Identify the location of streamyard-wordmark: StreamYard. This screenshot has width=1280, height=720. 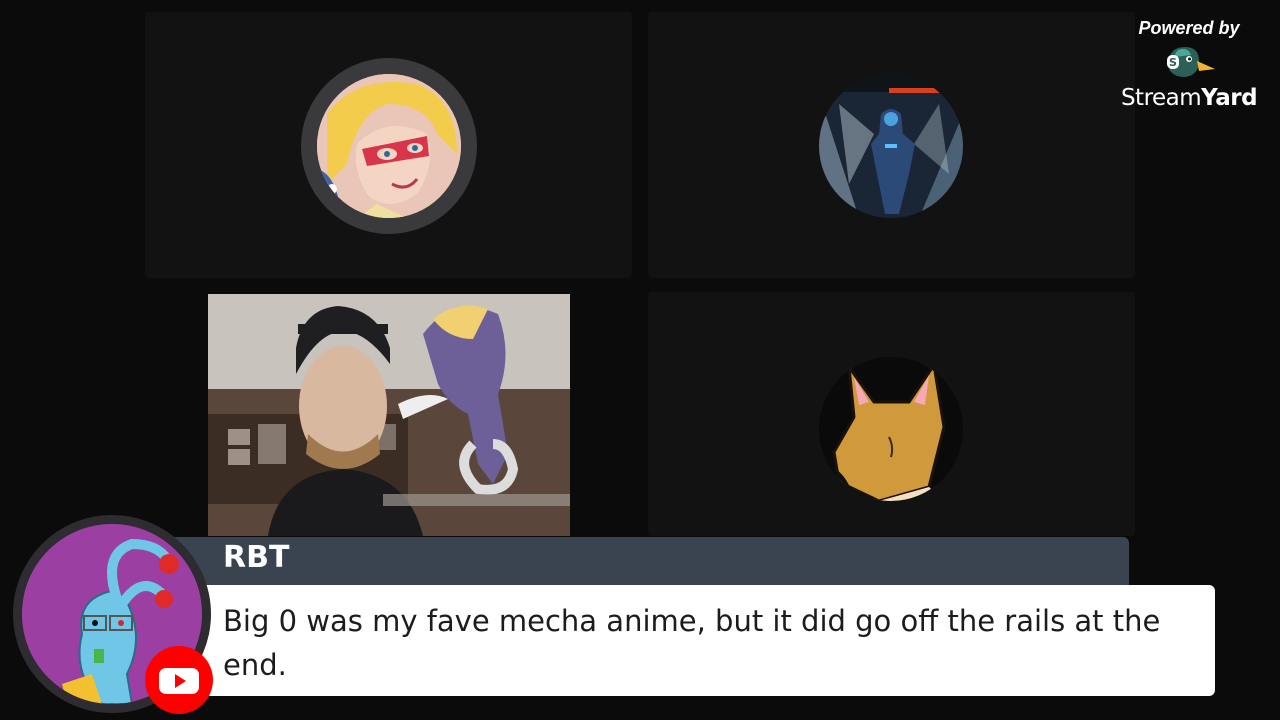
(1189, 98).